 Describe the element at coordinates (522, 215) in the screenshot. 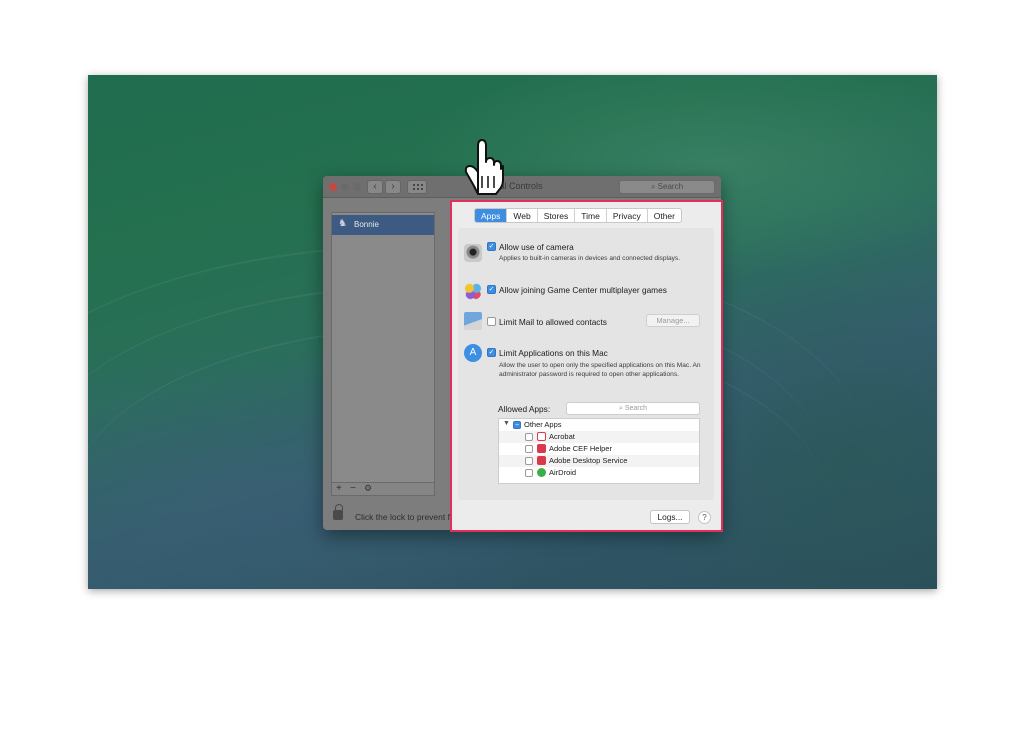

I see `tab-web: Web` at that location.